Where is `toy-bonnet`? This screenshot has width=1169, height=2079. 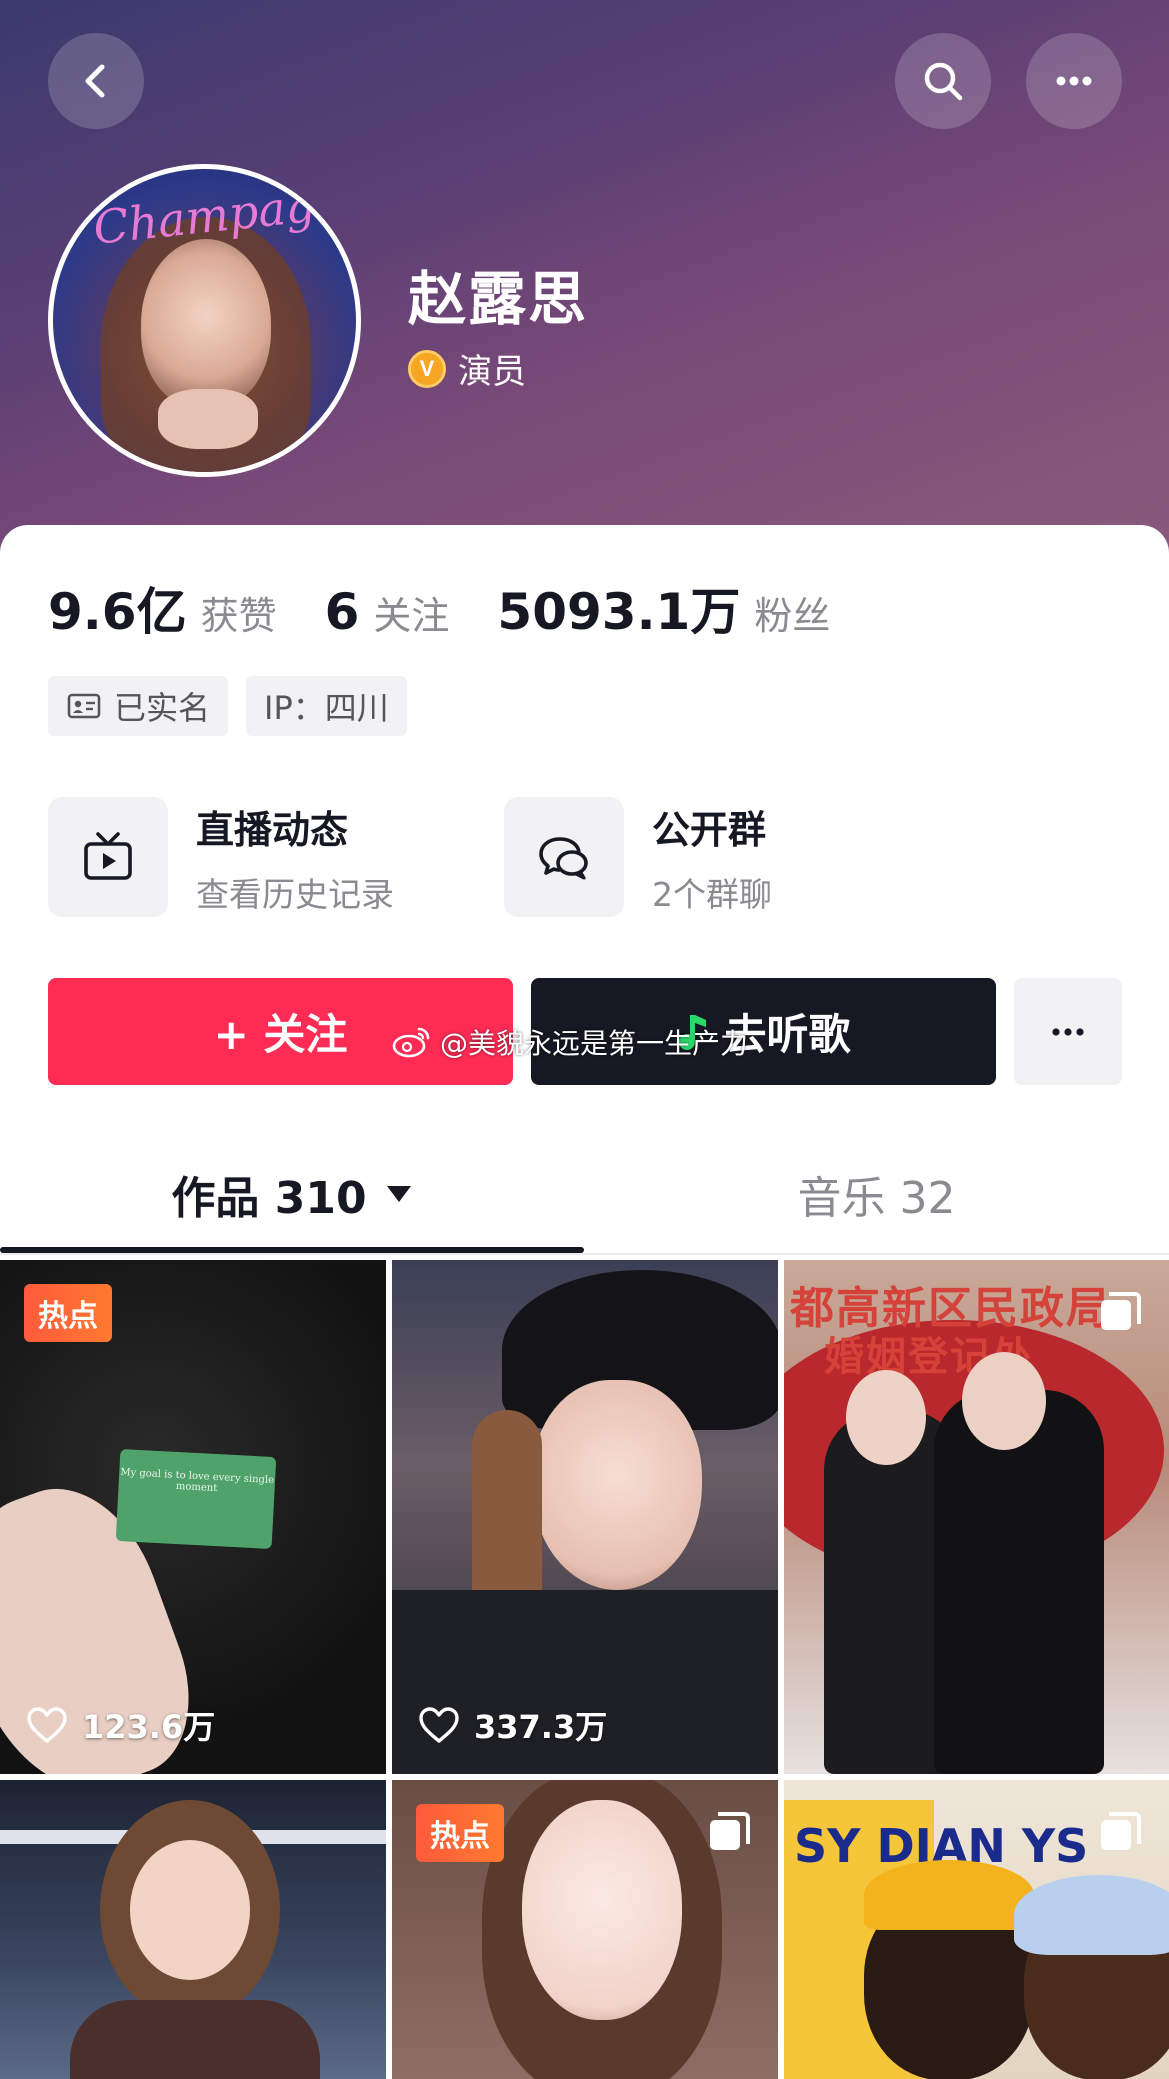
toy-bonnet is located at coordinates (1091, 1915).